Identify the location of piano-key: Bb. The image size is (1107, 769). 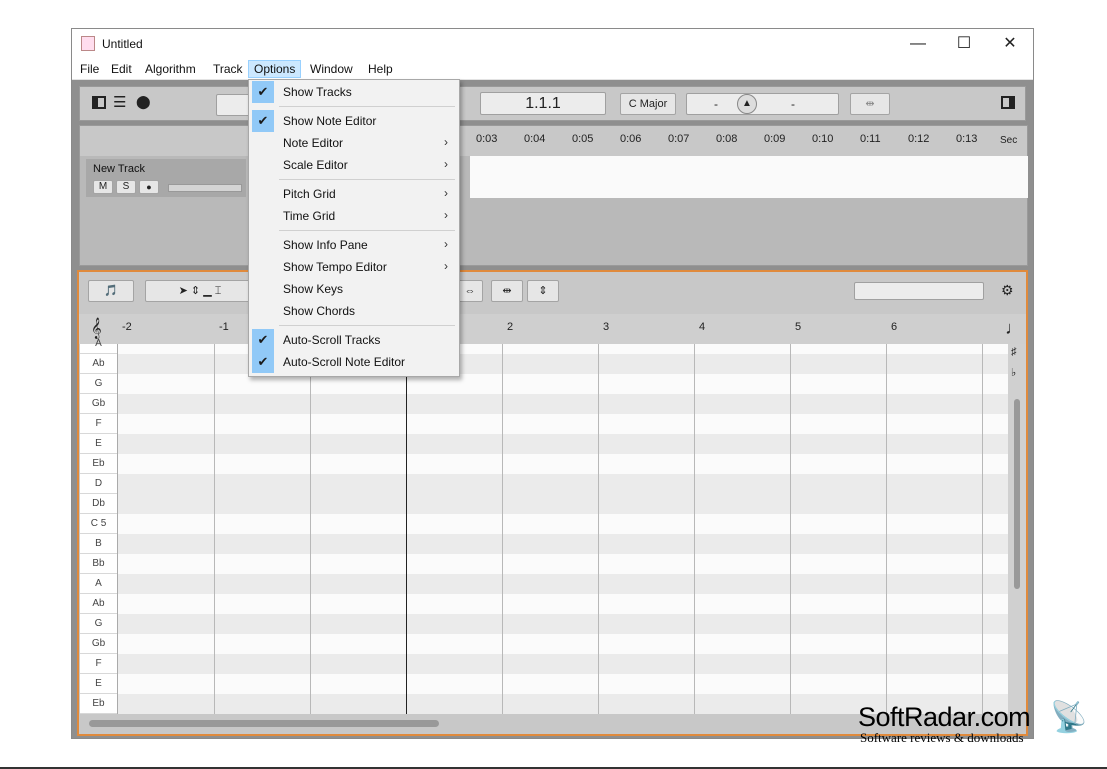
(98, 564).